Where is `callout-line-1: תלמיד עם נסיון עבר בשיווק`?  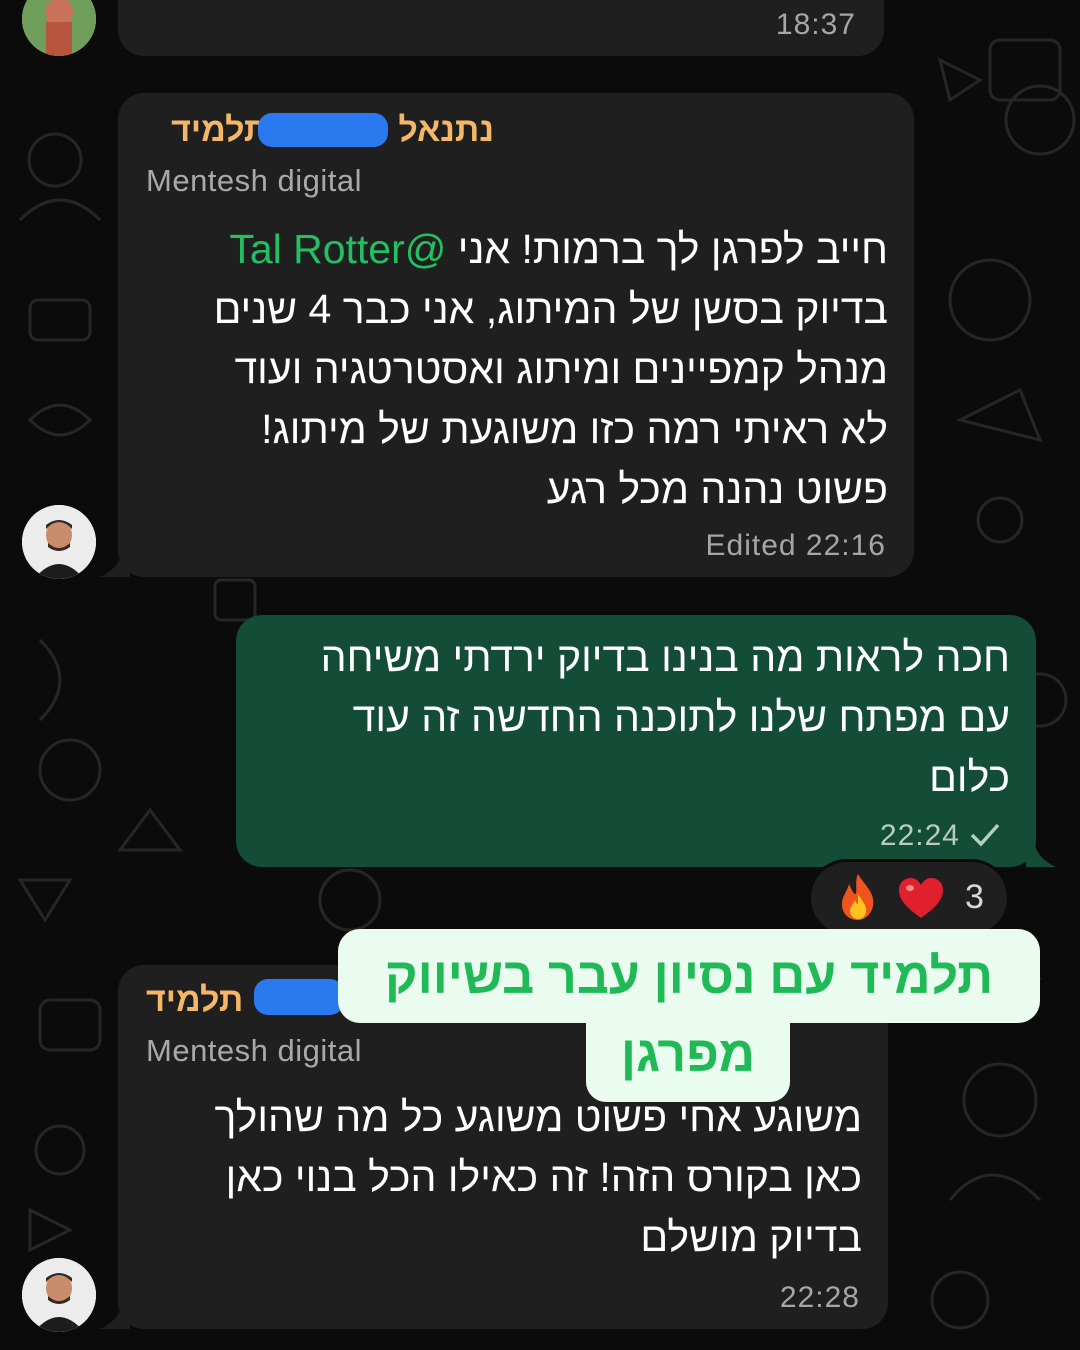
callout-line-1: תלמיד עם נסיון עבר בשיווק is located at coordinates (689, 976).